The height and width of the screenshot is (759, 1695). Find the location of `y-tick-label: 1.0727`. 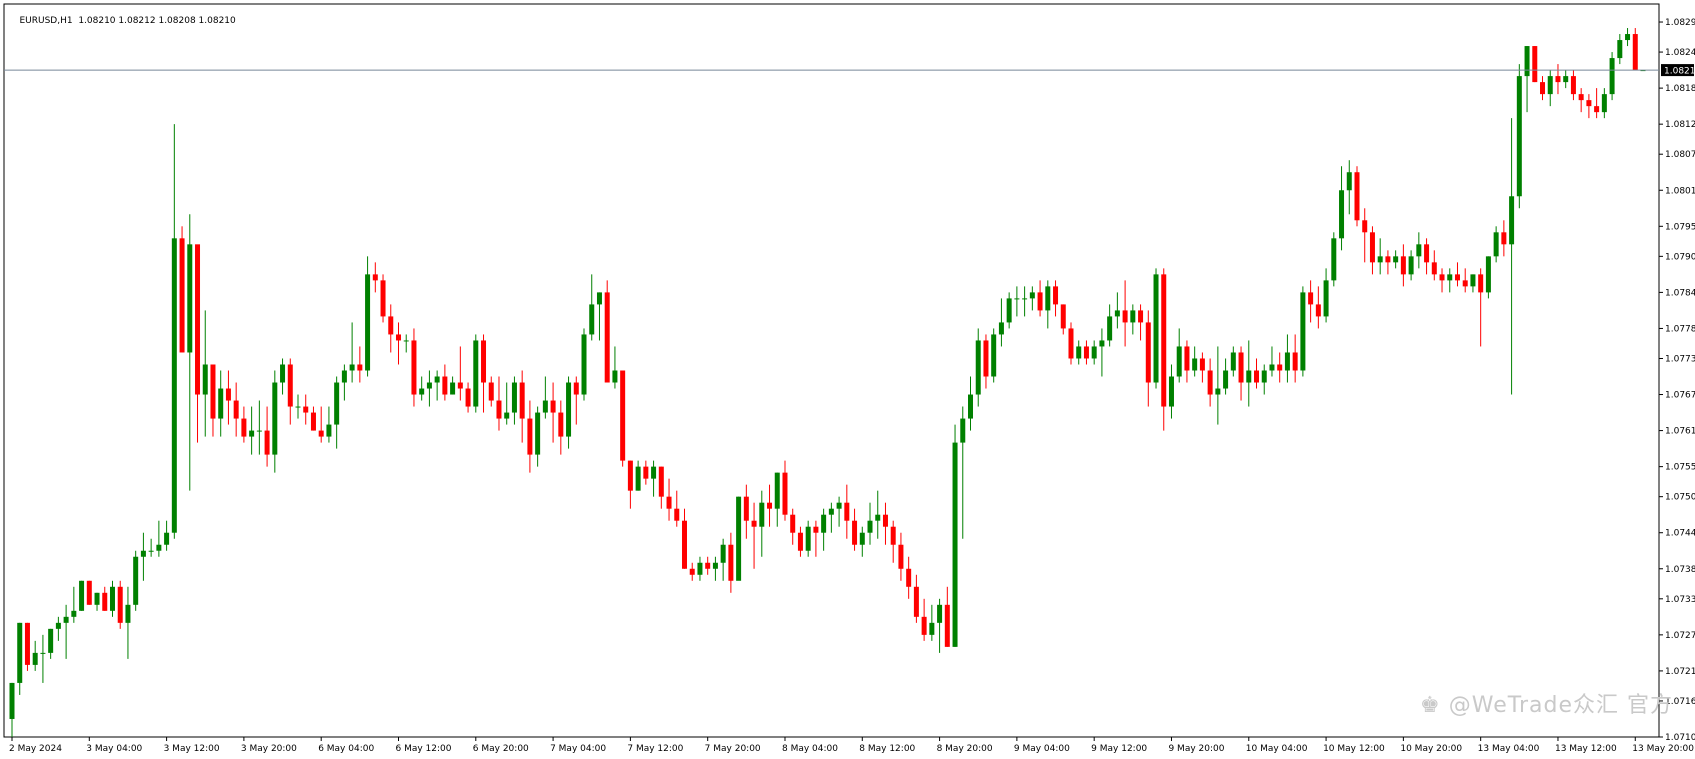

y-tick-label: 1.0727 is located at coordinates (1680, 636).